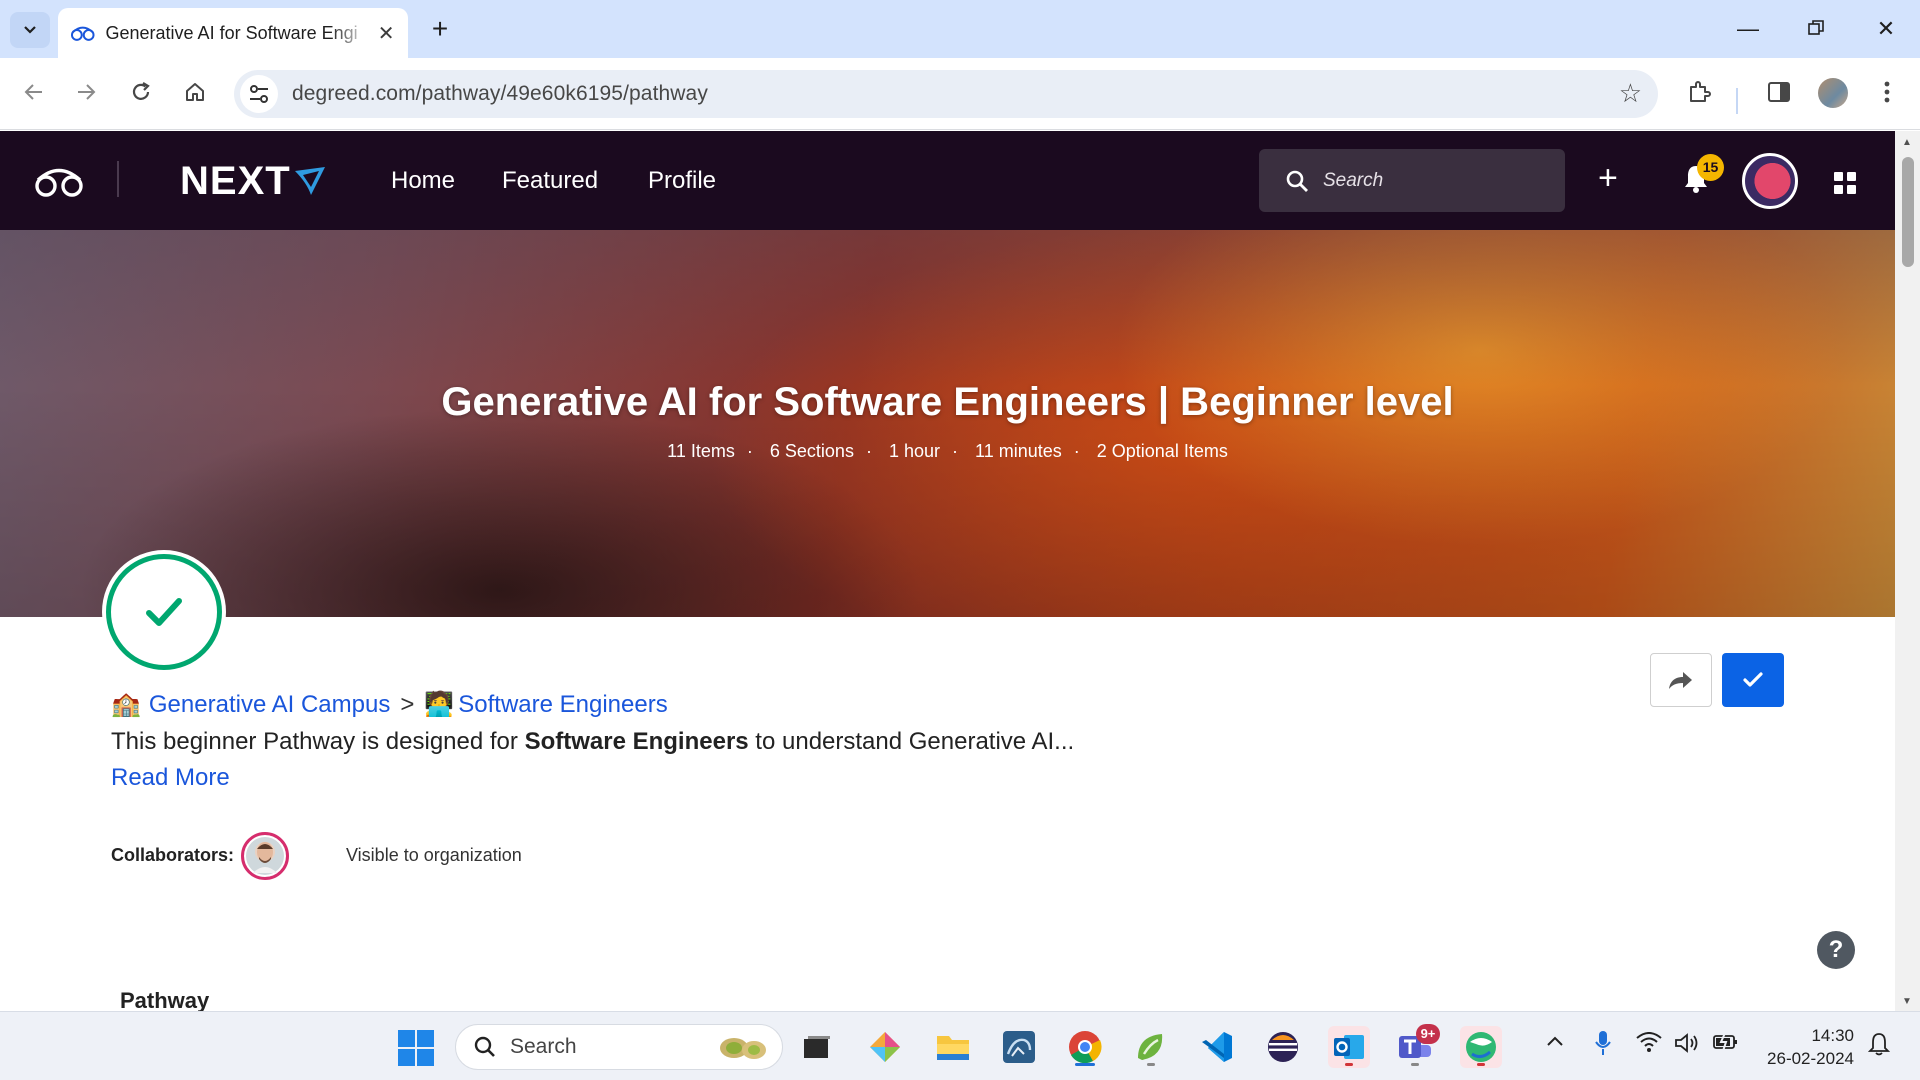  What do you see at coordinates (440, 29) in the screenshot?
I see `new-tab-button: +` at bounding box center [440, 29].